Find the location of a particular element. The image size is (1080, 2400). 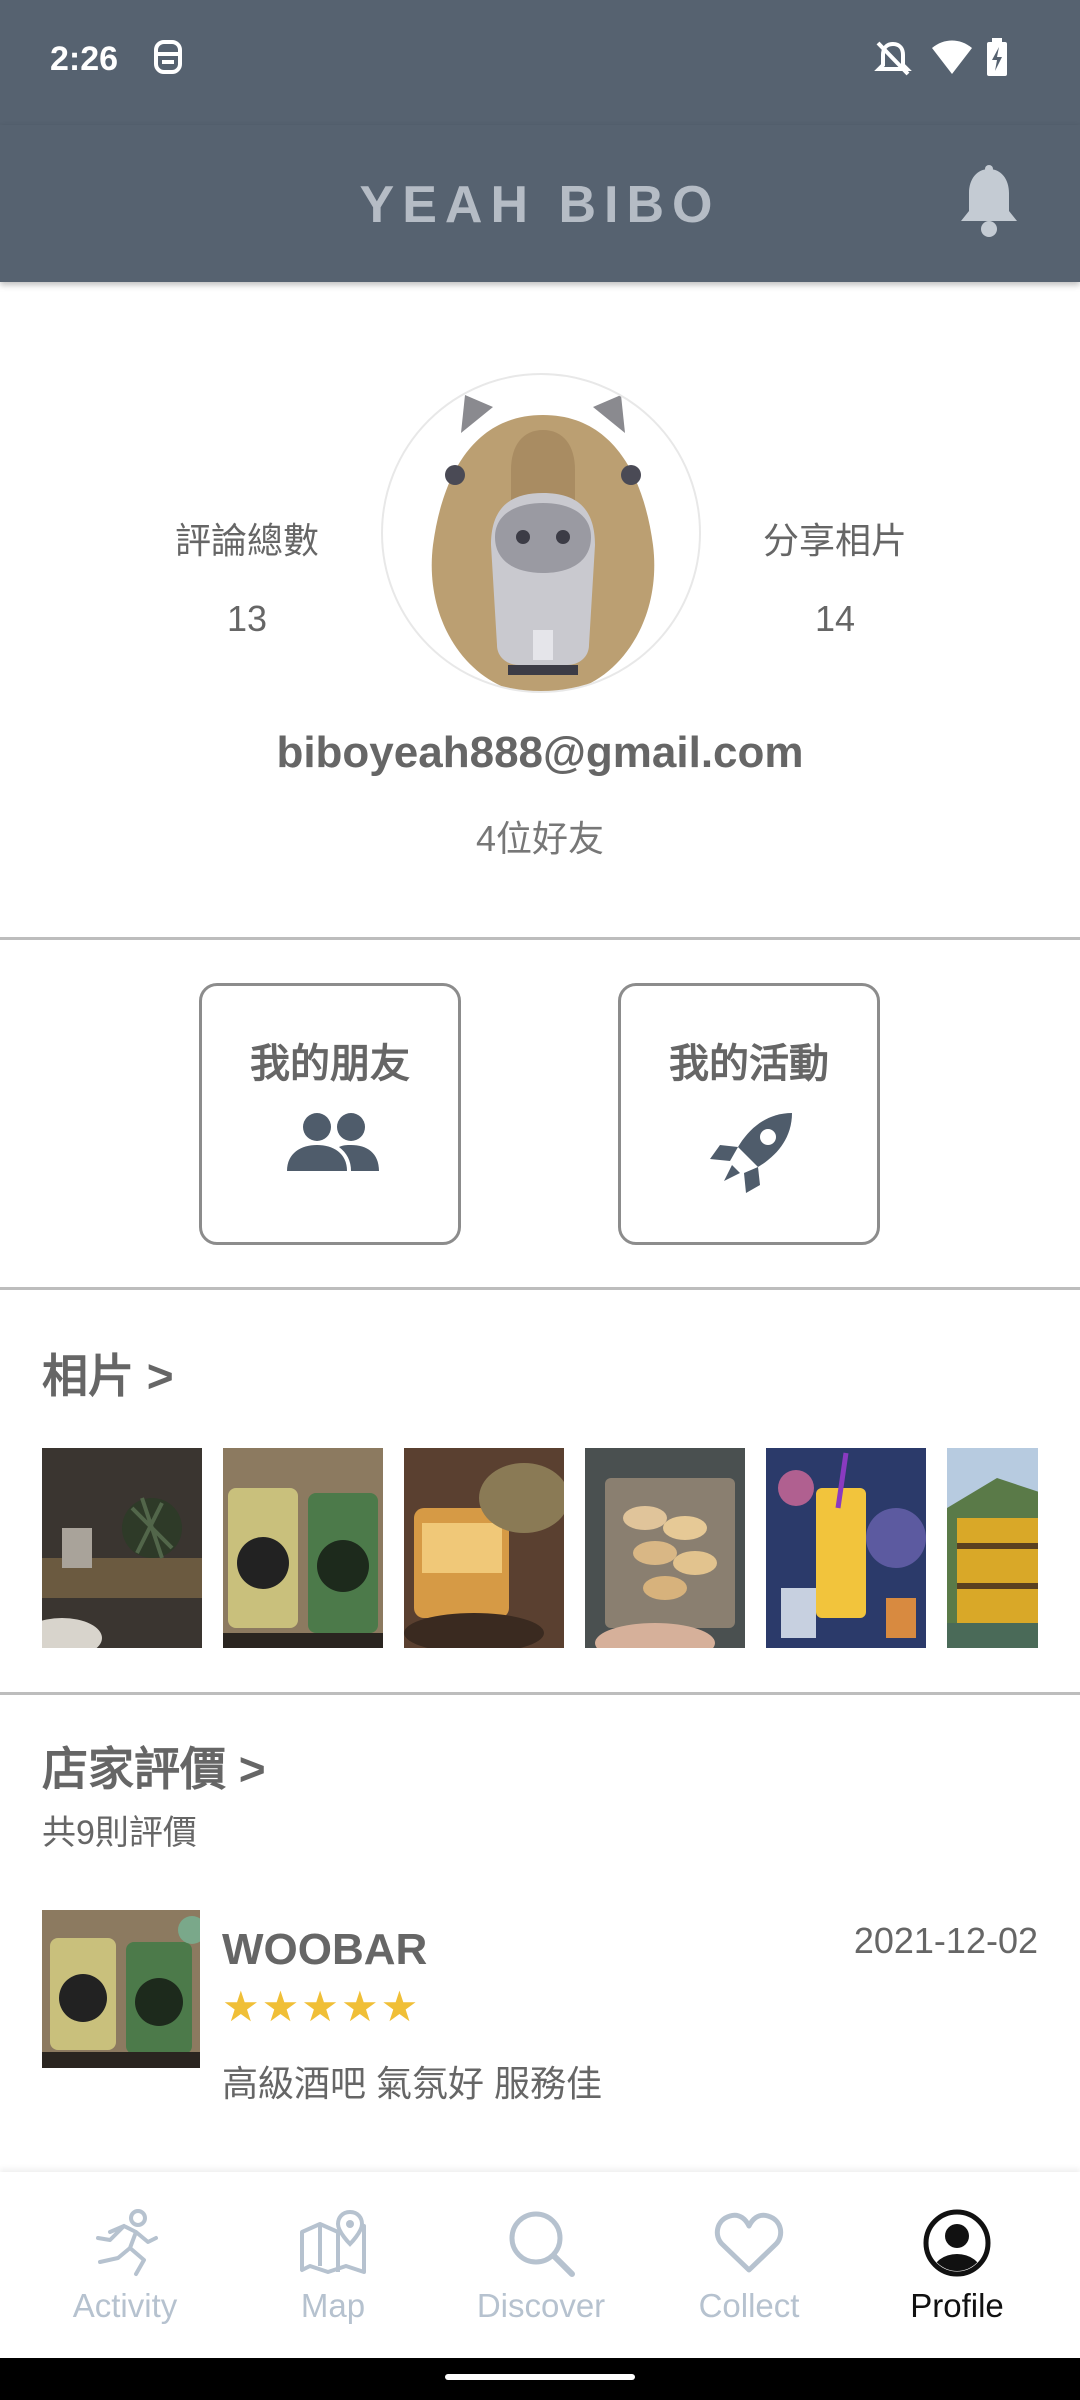

review-item: WOOBAR 2021-12-02 ★★★★★ 高級酒吧 氣氛好 服務佳 is located at coordinates (540, 2010).